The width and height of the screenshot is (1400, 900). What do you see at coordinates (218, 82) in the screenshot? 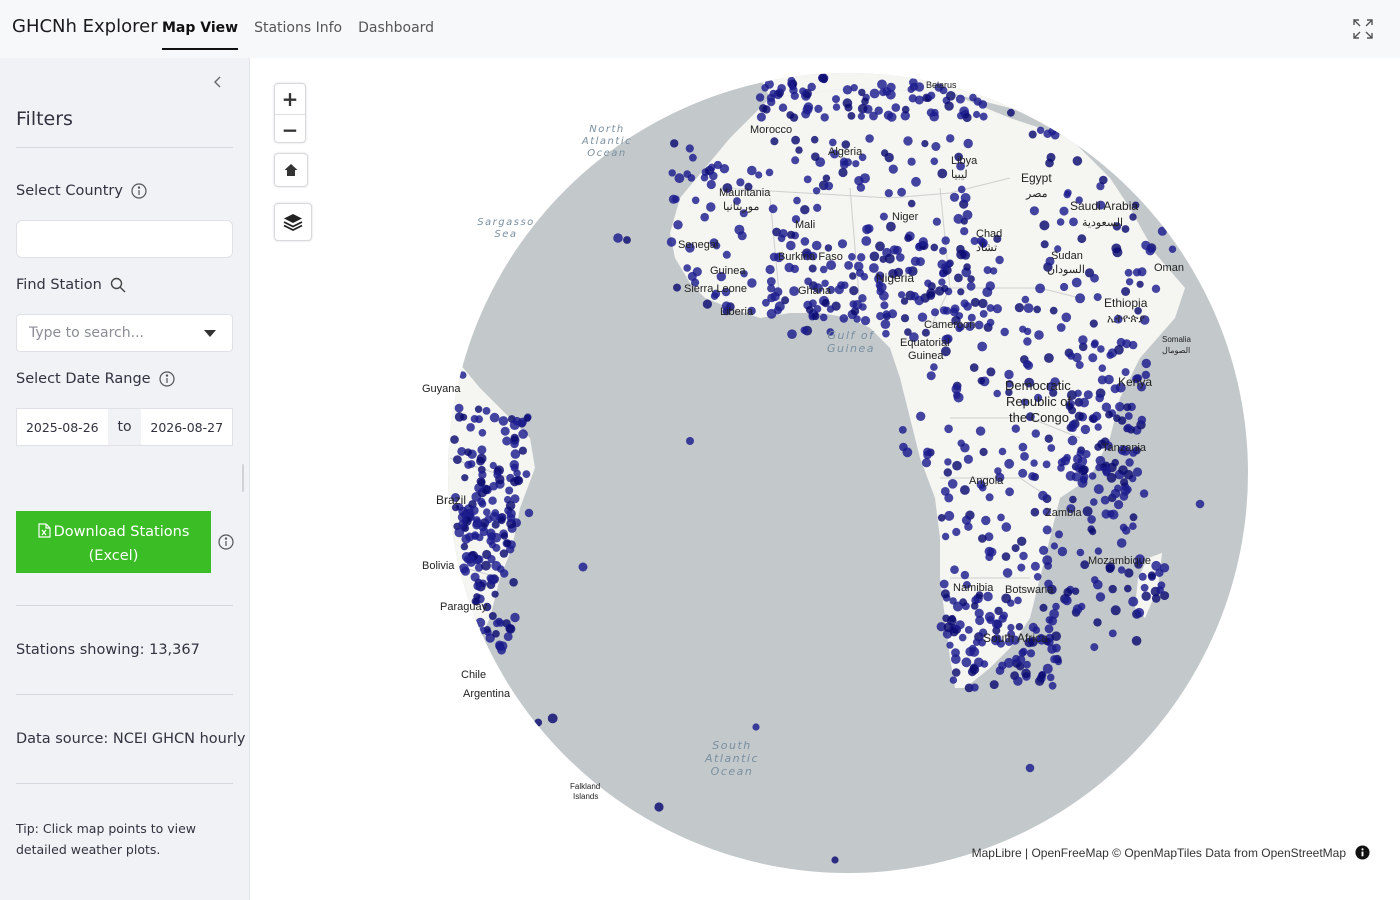
I see `collapse-sidebar-icon` at bounding box center [218, 82].